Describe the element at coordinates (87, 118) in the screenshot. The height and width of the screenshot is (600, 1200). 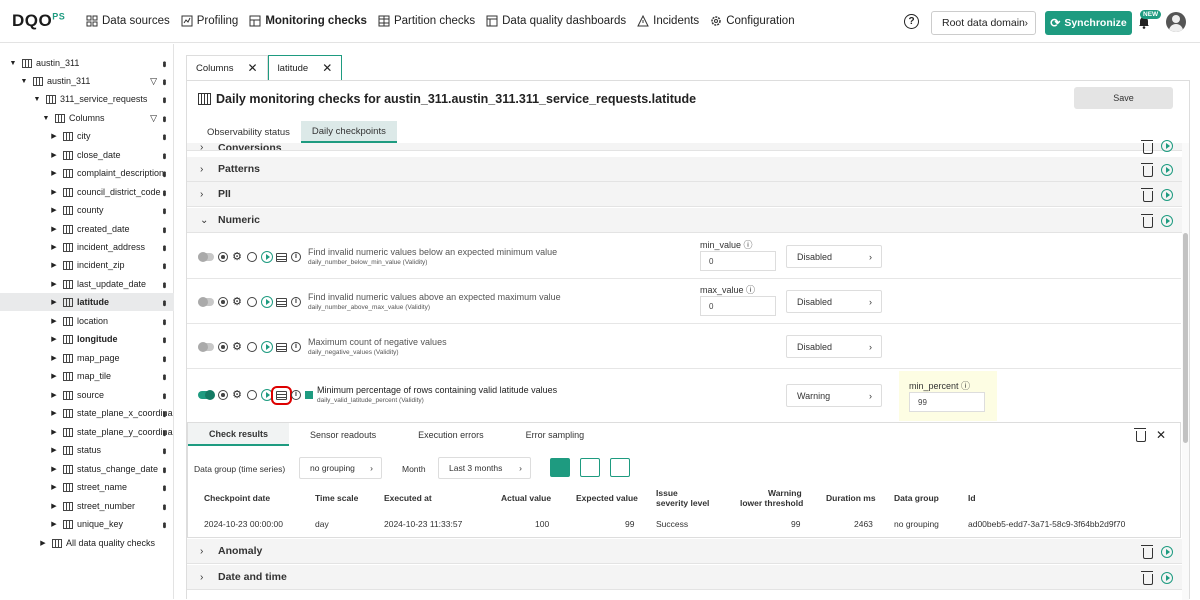
I see `tree-item-columns: ▼ Columns ••• ▽` at that location.